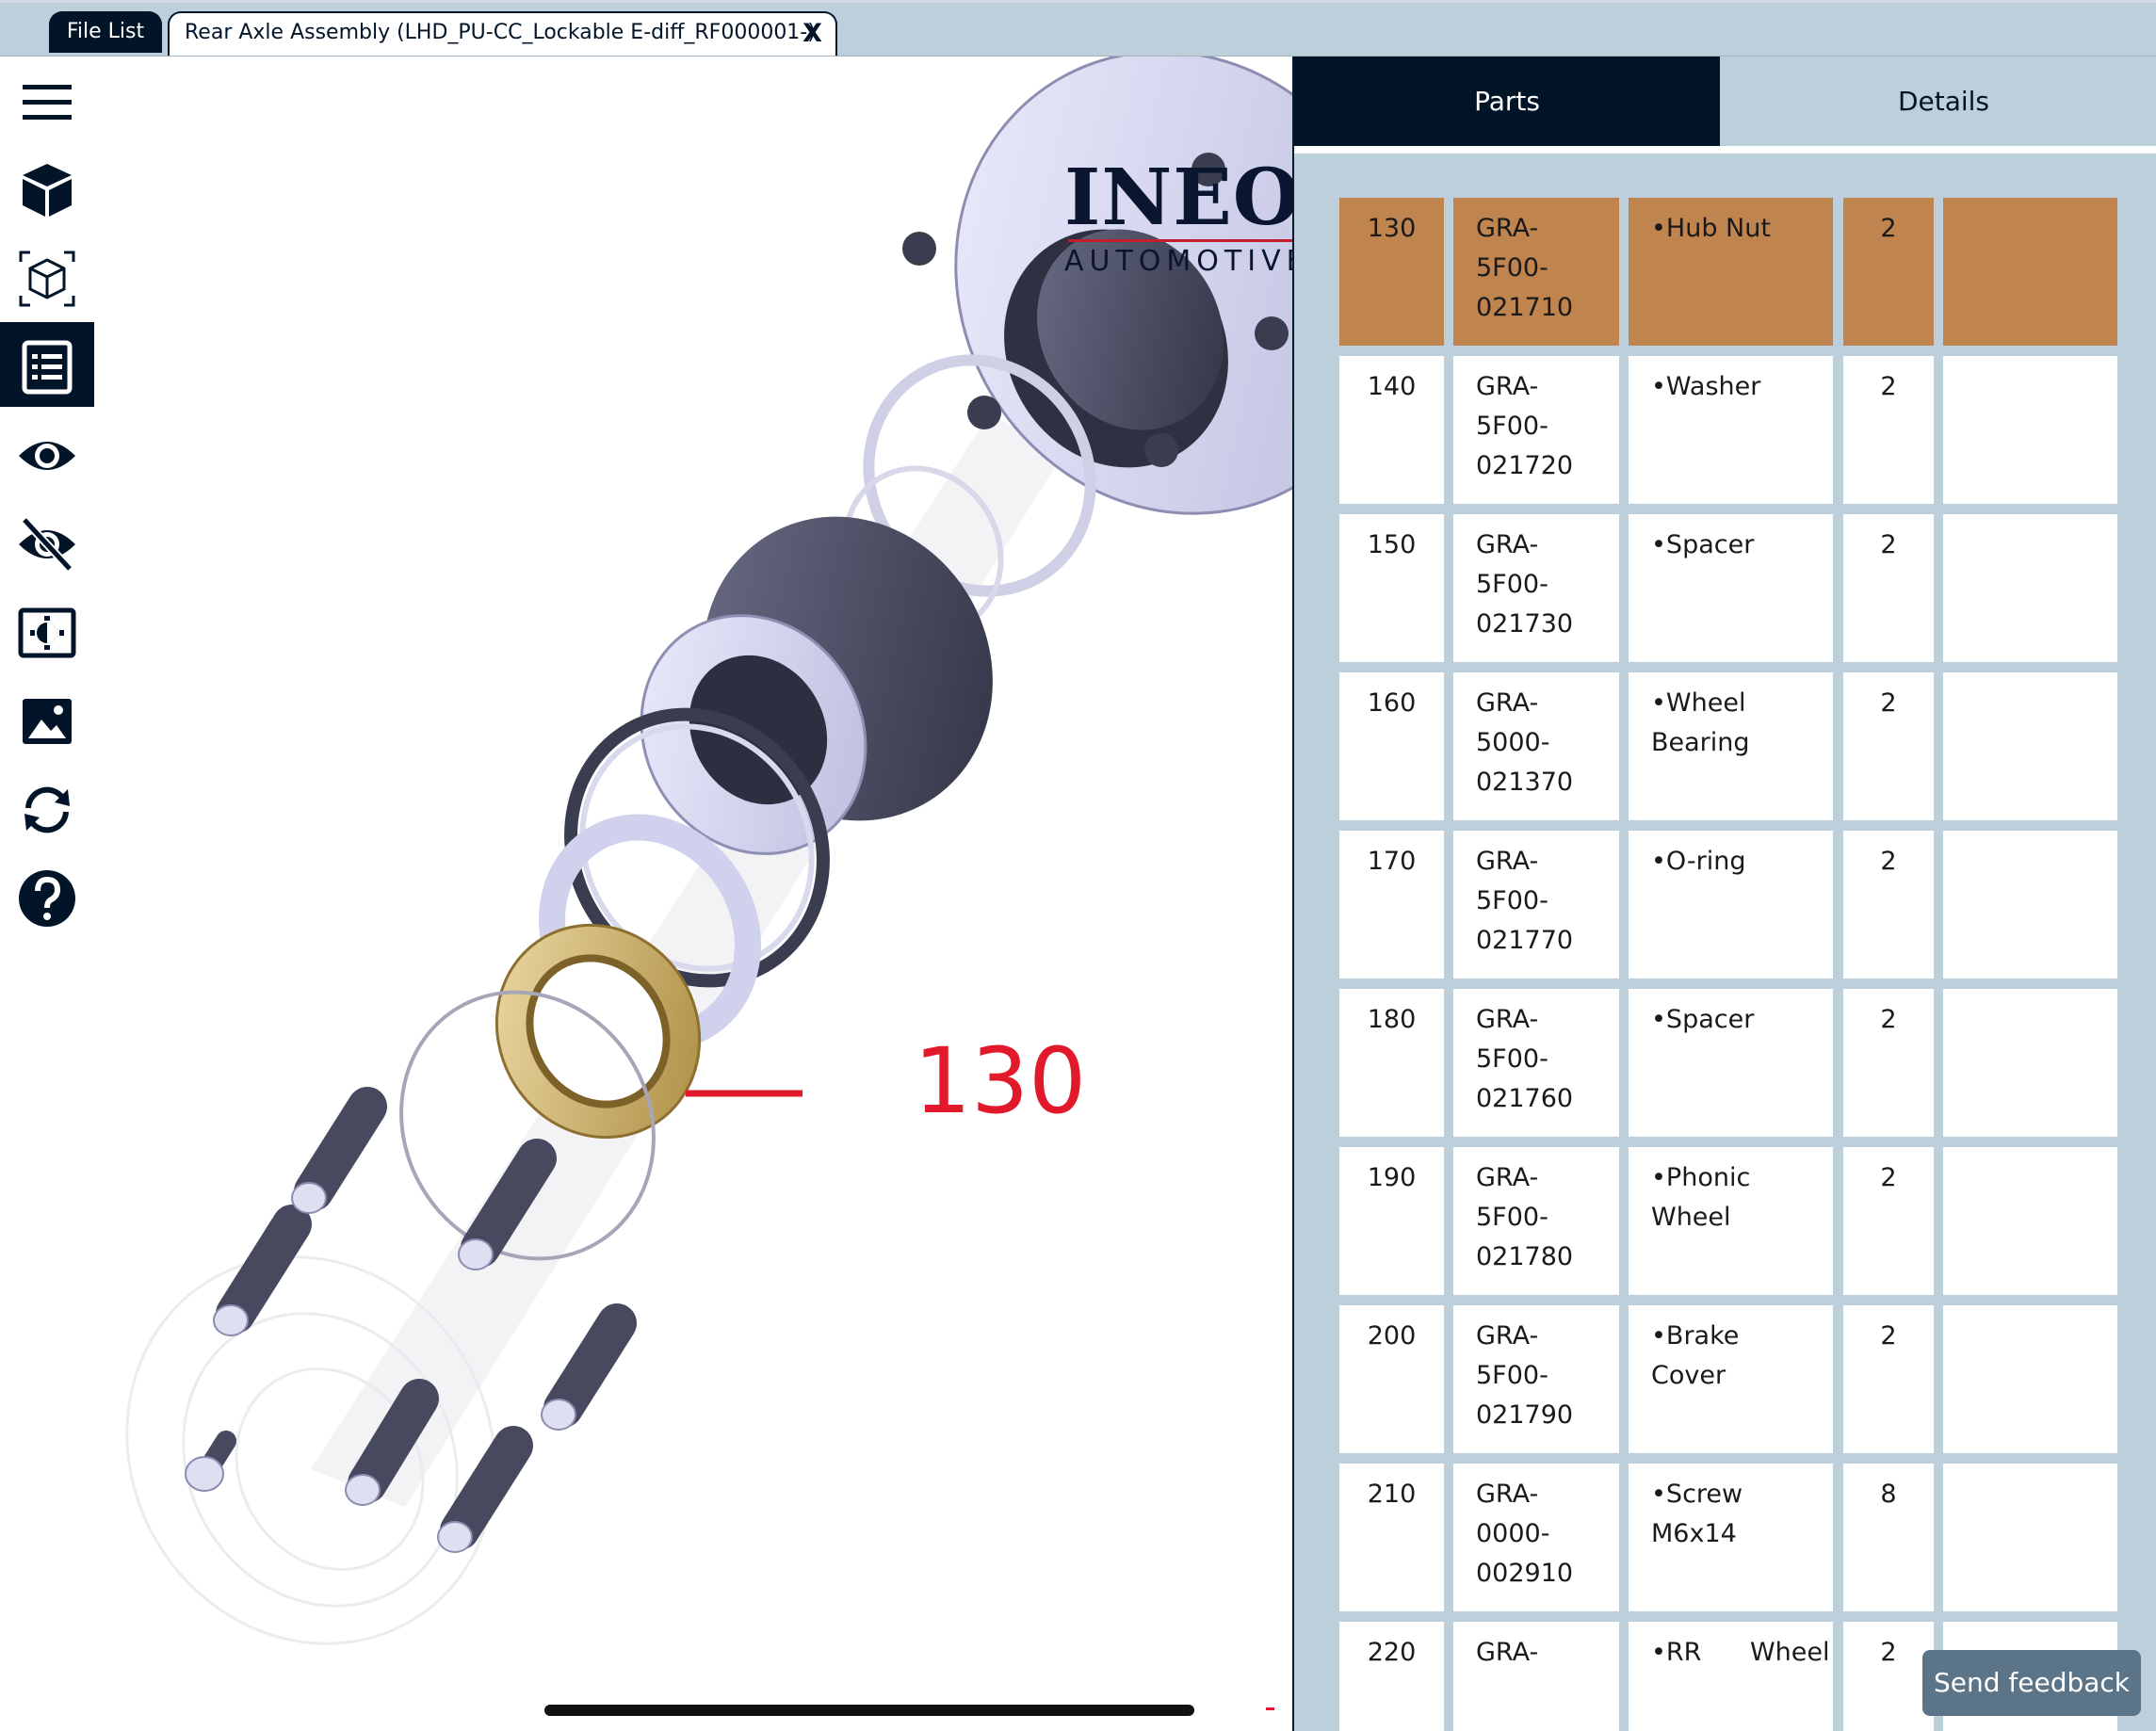  What do you see at coordinates (1391, 905) in the screenshot?
I see `item-number-cell: 170` at bounding box center [1391, 905].